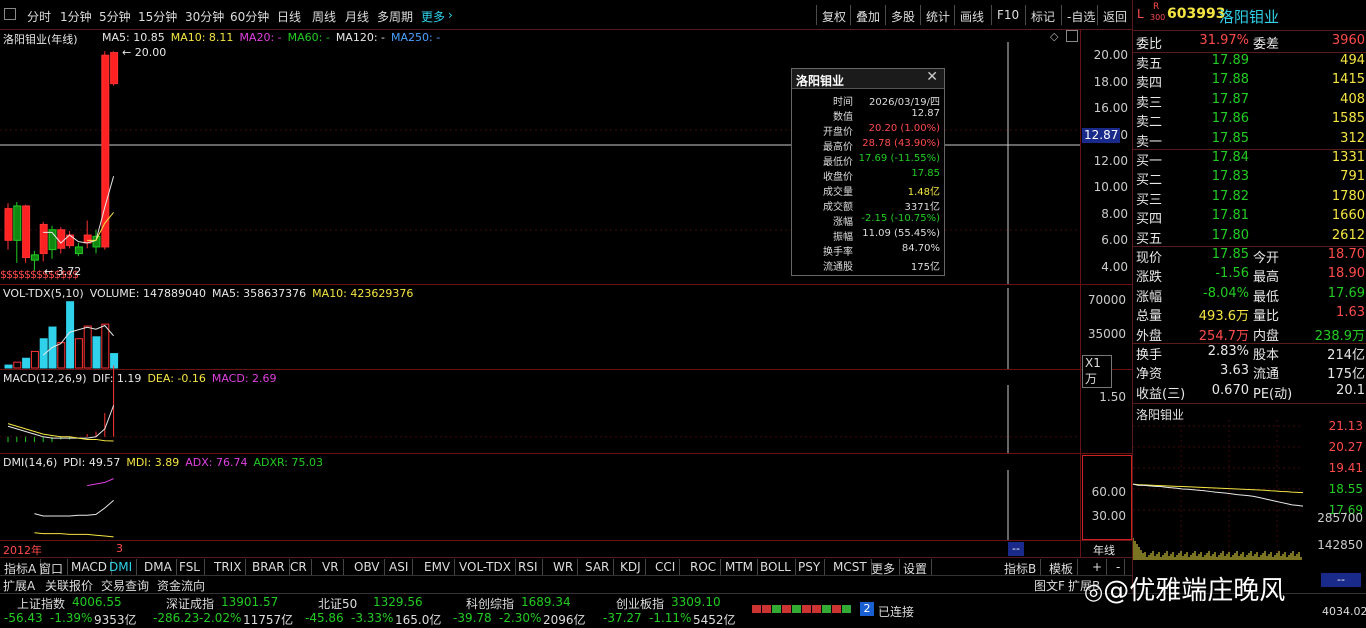 This screenshot has height=628, width=1366. Describe the element at coordinates (1249, 62) in the screenshot. I see `book-row: 卖五 17.89 494` at that location.